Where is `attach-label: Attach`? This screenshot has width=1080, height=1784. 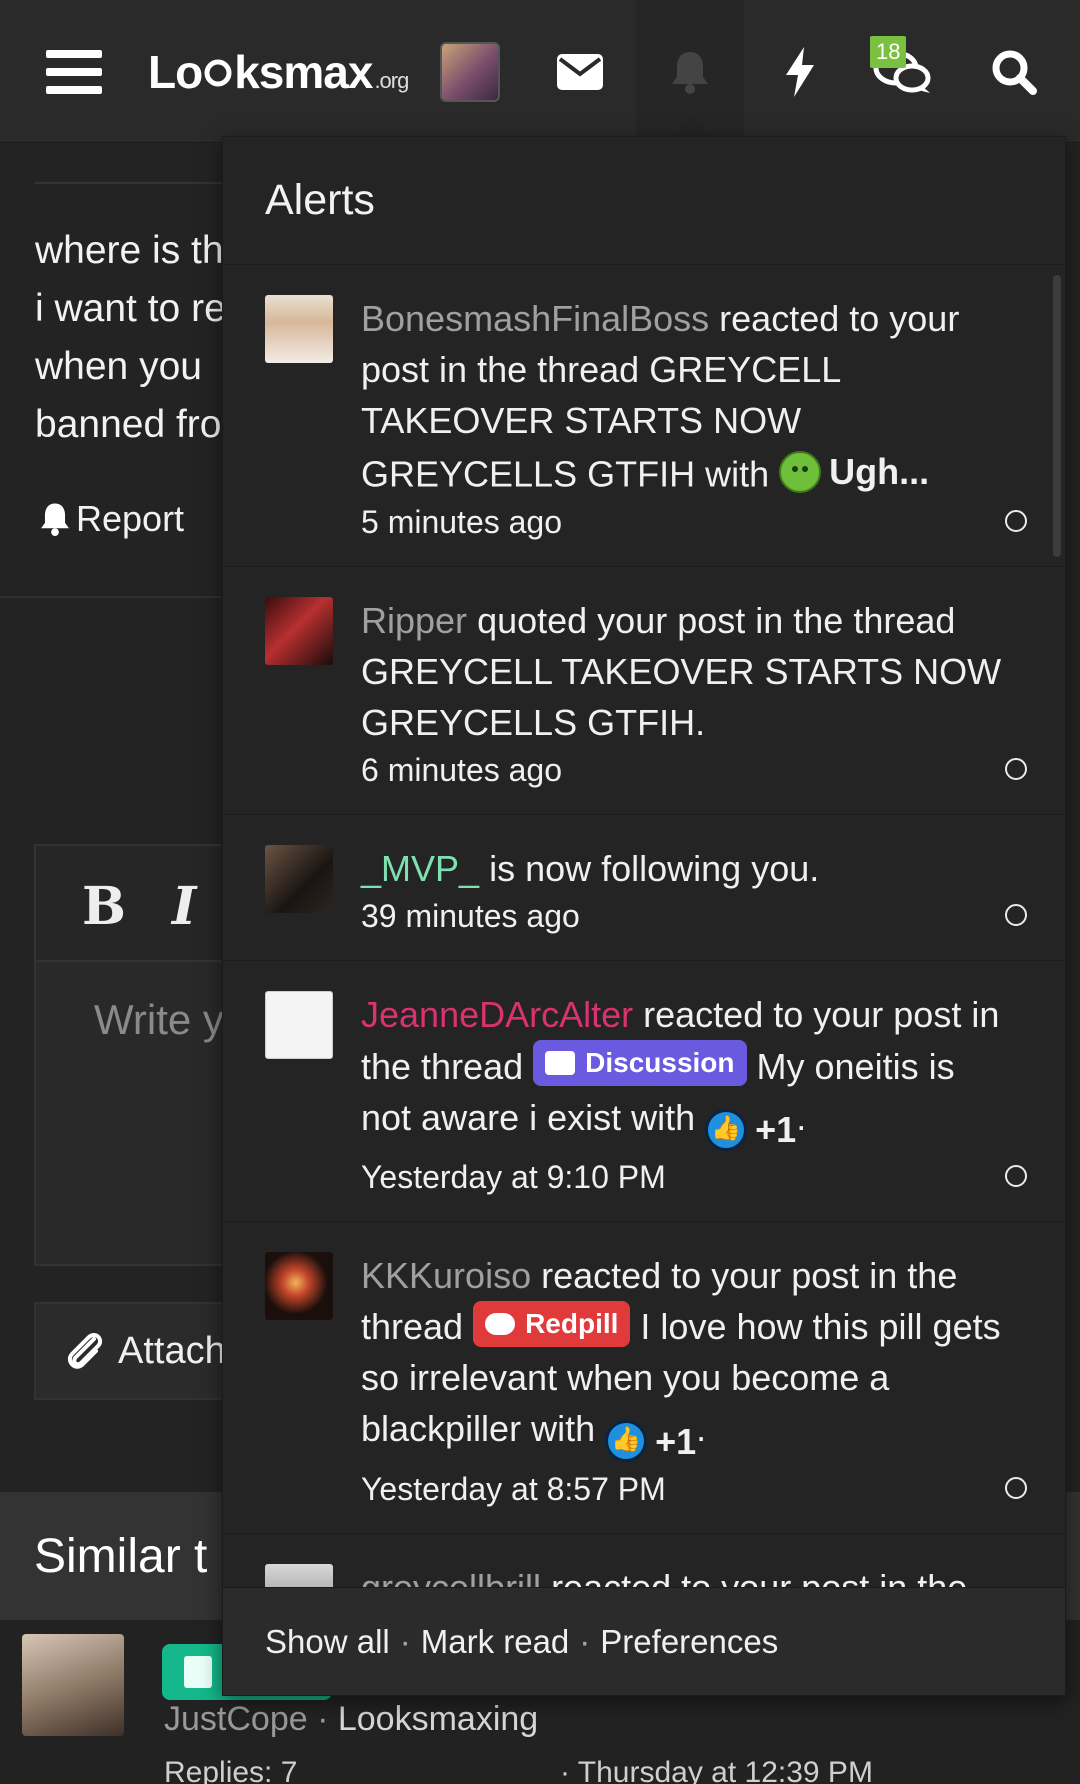
attach-label: Attach is located at coordinates (172, 1350).